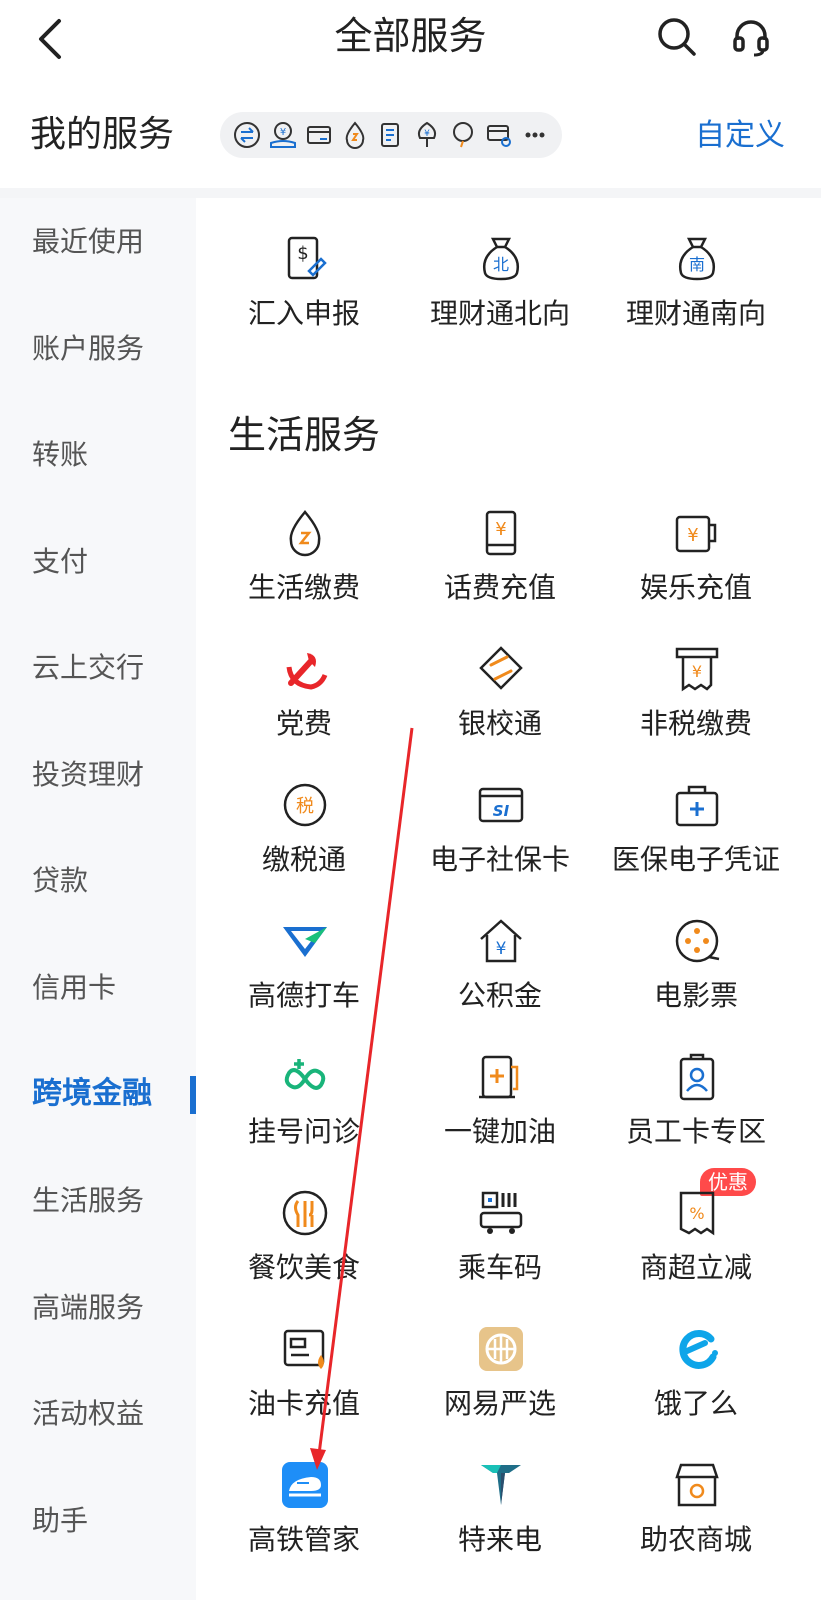 This screenshot has width=821, height=1600. Describe the element at coordinates (305, 1213) in the screenshot. I see `utensils-icon` at that location.